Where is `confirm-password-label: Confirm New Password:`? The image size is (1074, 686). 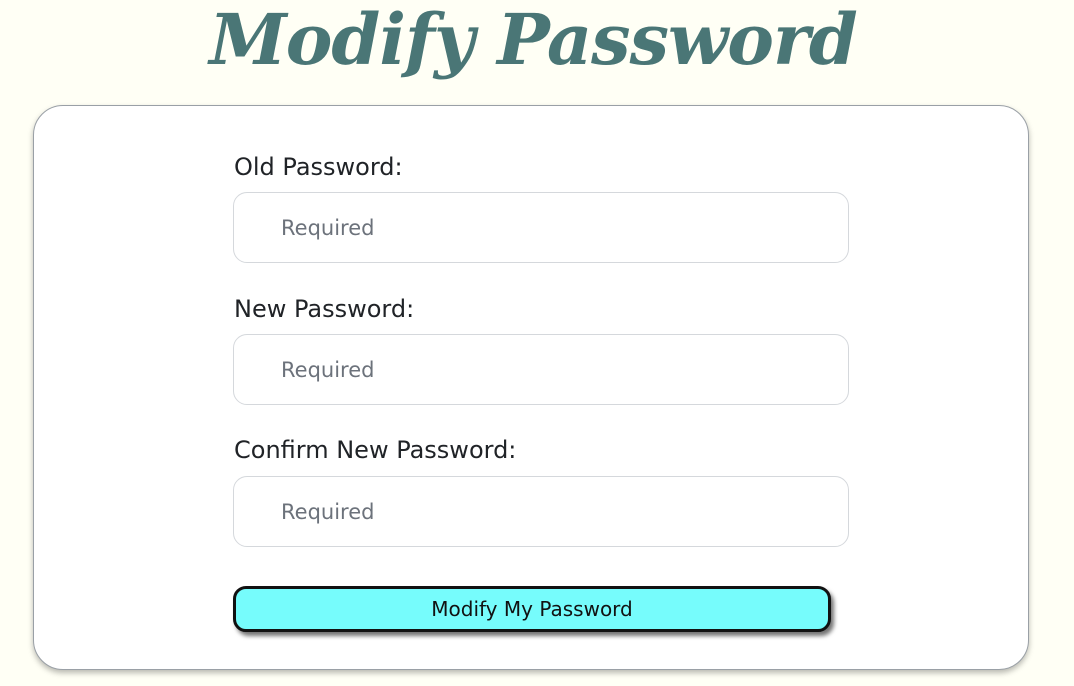
confirm-password-label: Confirm New Password: is located at coordinates (375, 450).